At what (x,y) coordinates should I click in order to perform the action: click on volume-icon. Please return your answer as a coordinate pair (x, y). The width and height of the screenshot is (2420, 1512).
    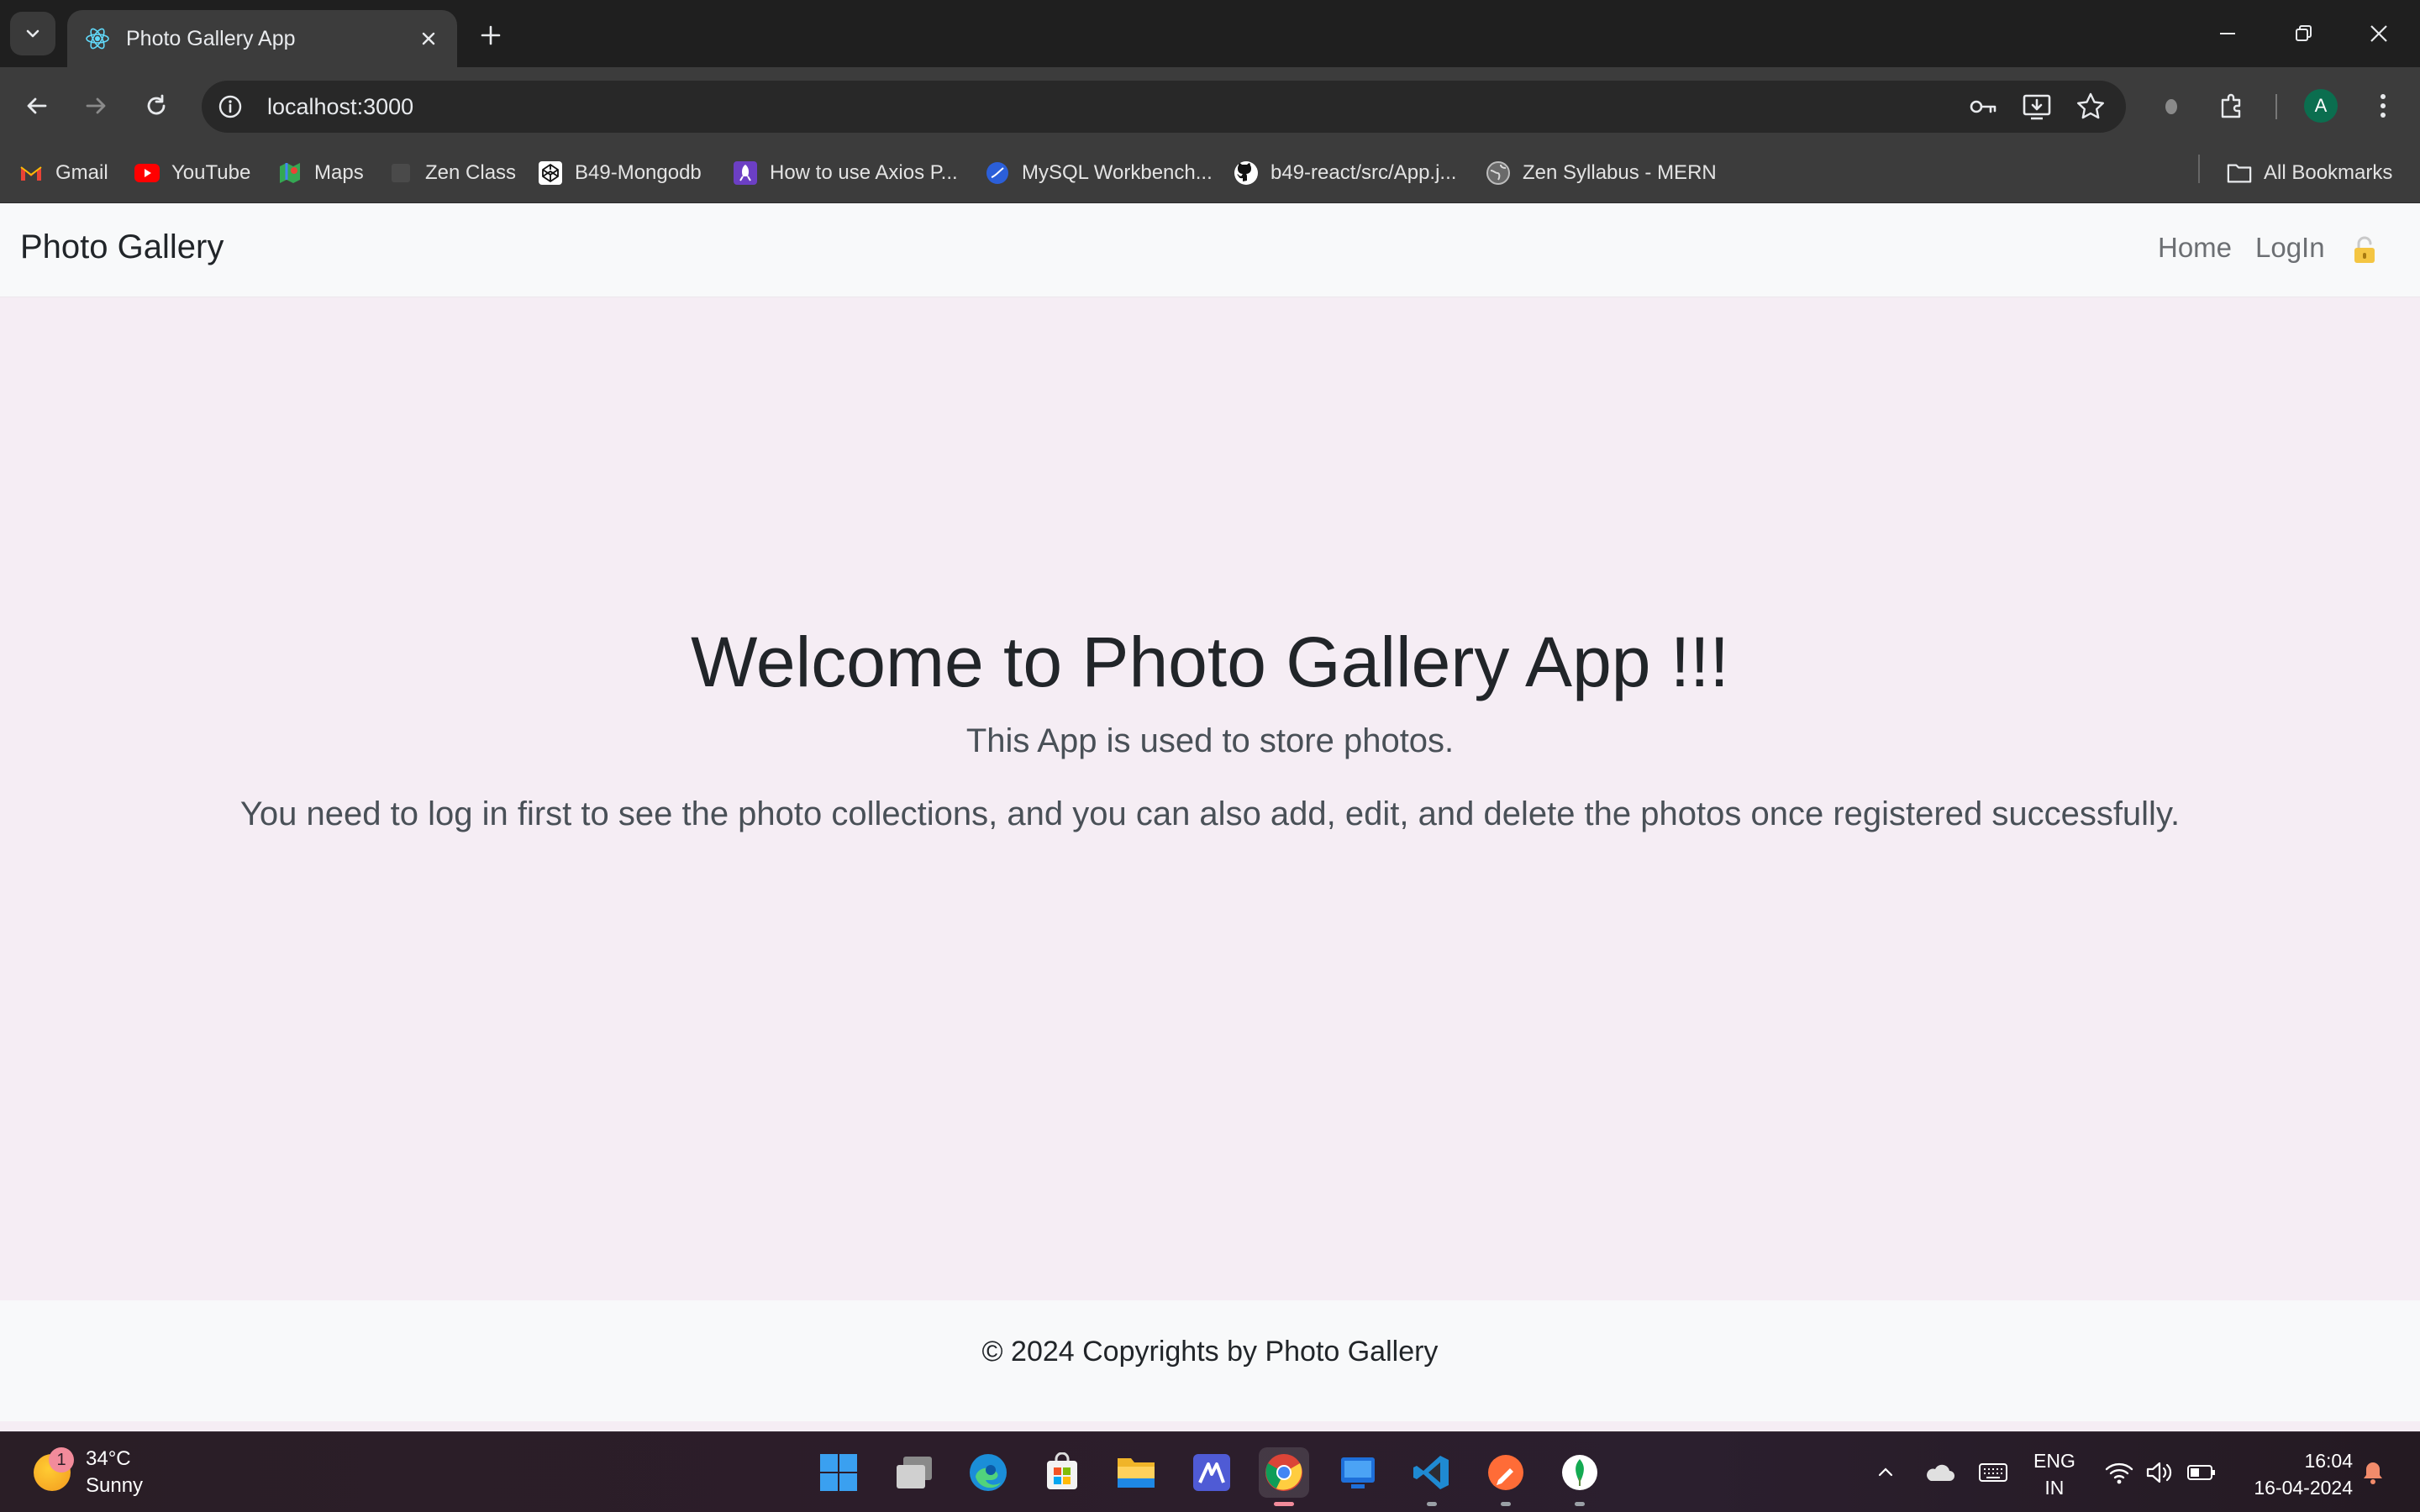
    Looking at the image, I should click on (2159, 1472).